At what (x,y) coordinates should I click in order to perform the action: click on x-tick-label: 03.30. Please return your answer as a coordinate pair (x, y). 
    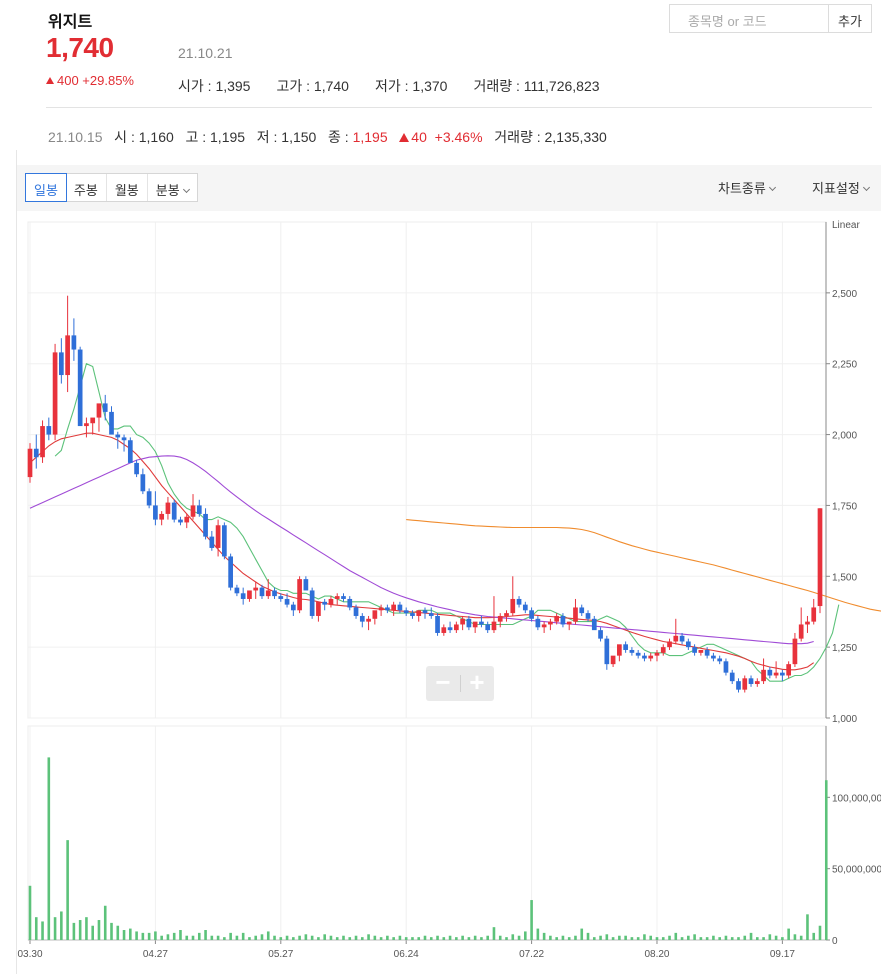
    Looking at the image, I should click on (29, 954).